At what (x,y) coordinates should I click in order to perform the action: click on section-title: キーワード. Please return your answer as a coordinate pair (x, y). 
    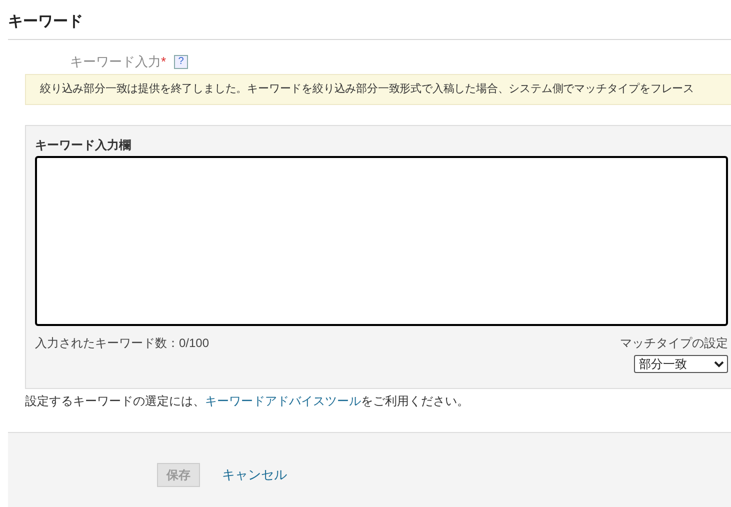
    Looking at the image, I should click on (45, 22).